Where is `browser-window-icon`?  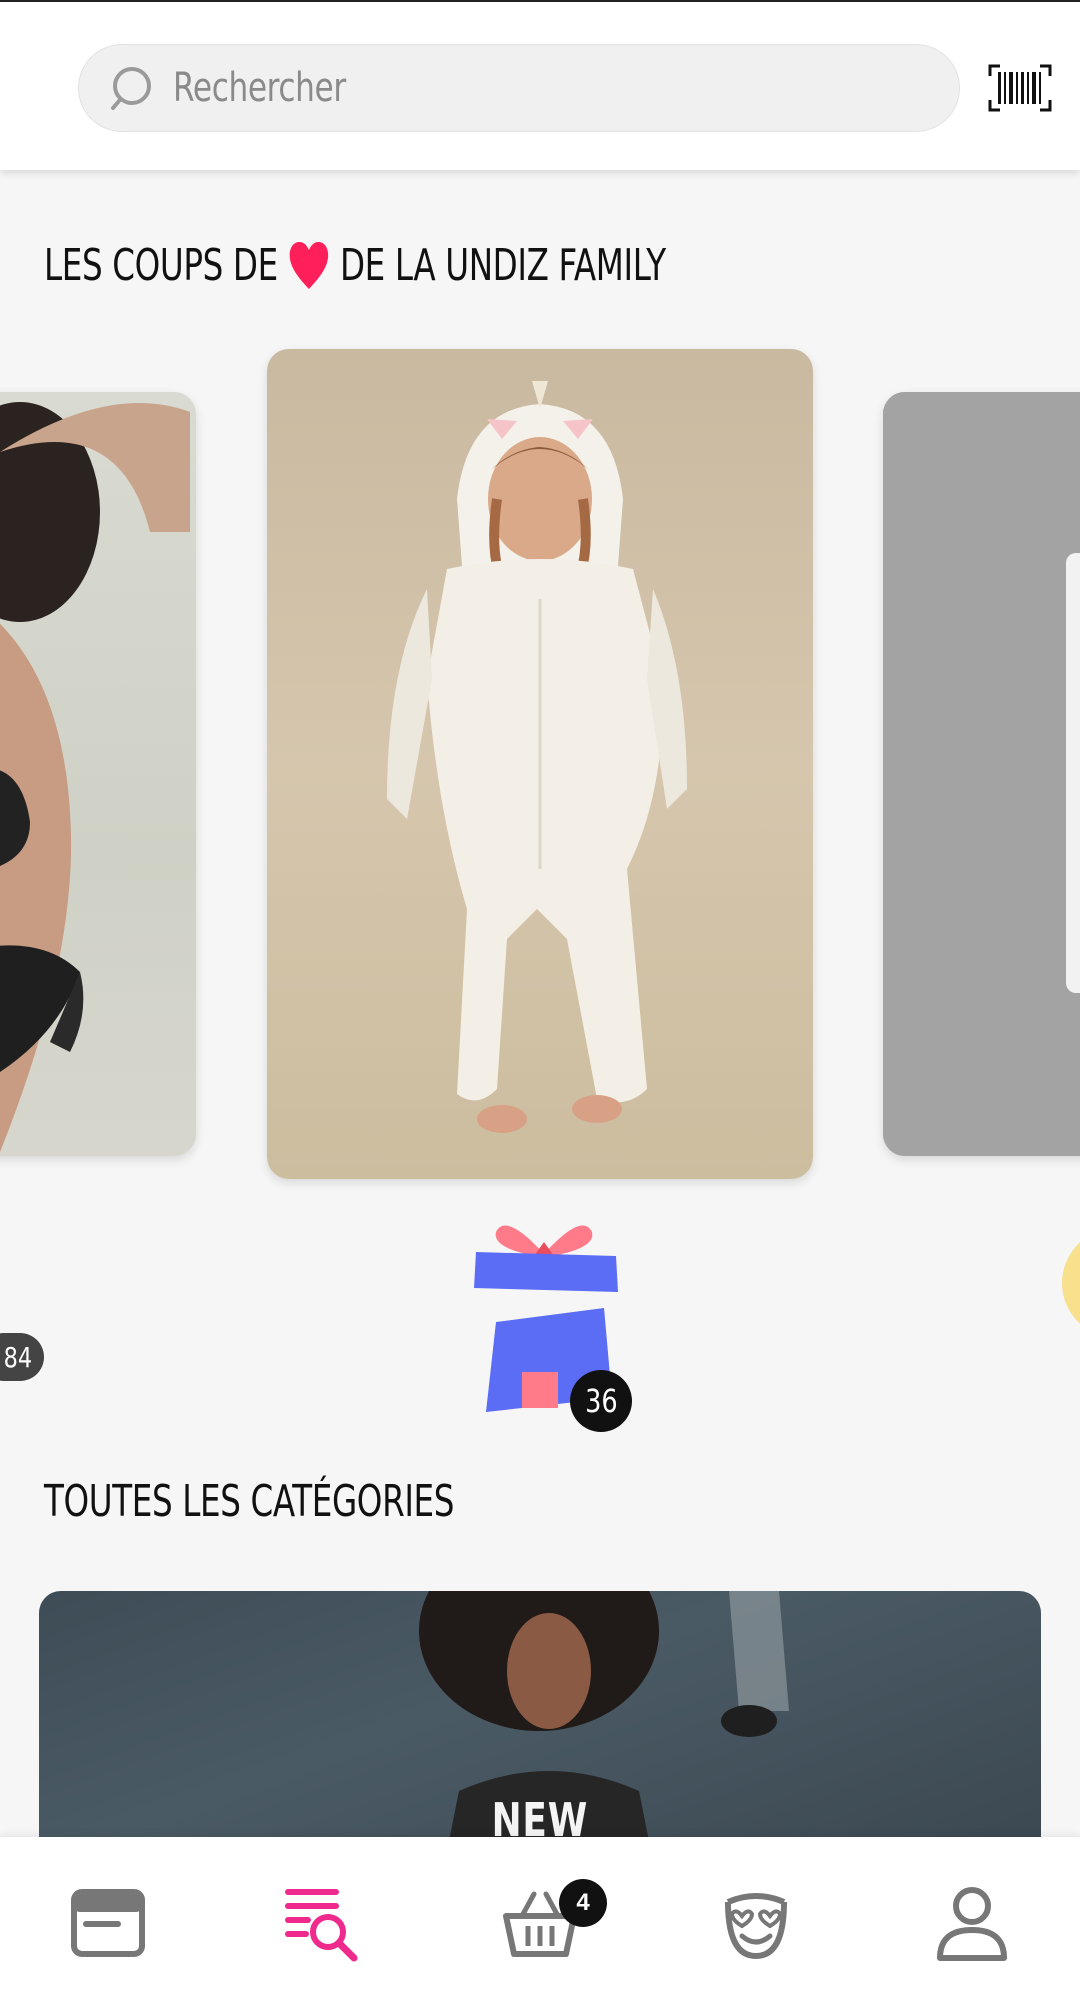
browser-window-icon is located at coordinates (108, 1923).